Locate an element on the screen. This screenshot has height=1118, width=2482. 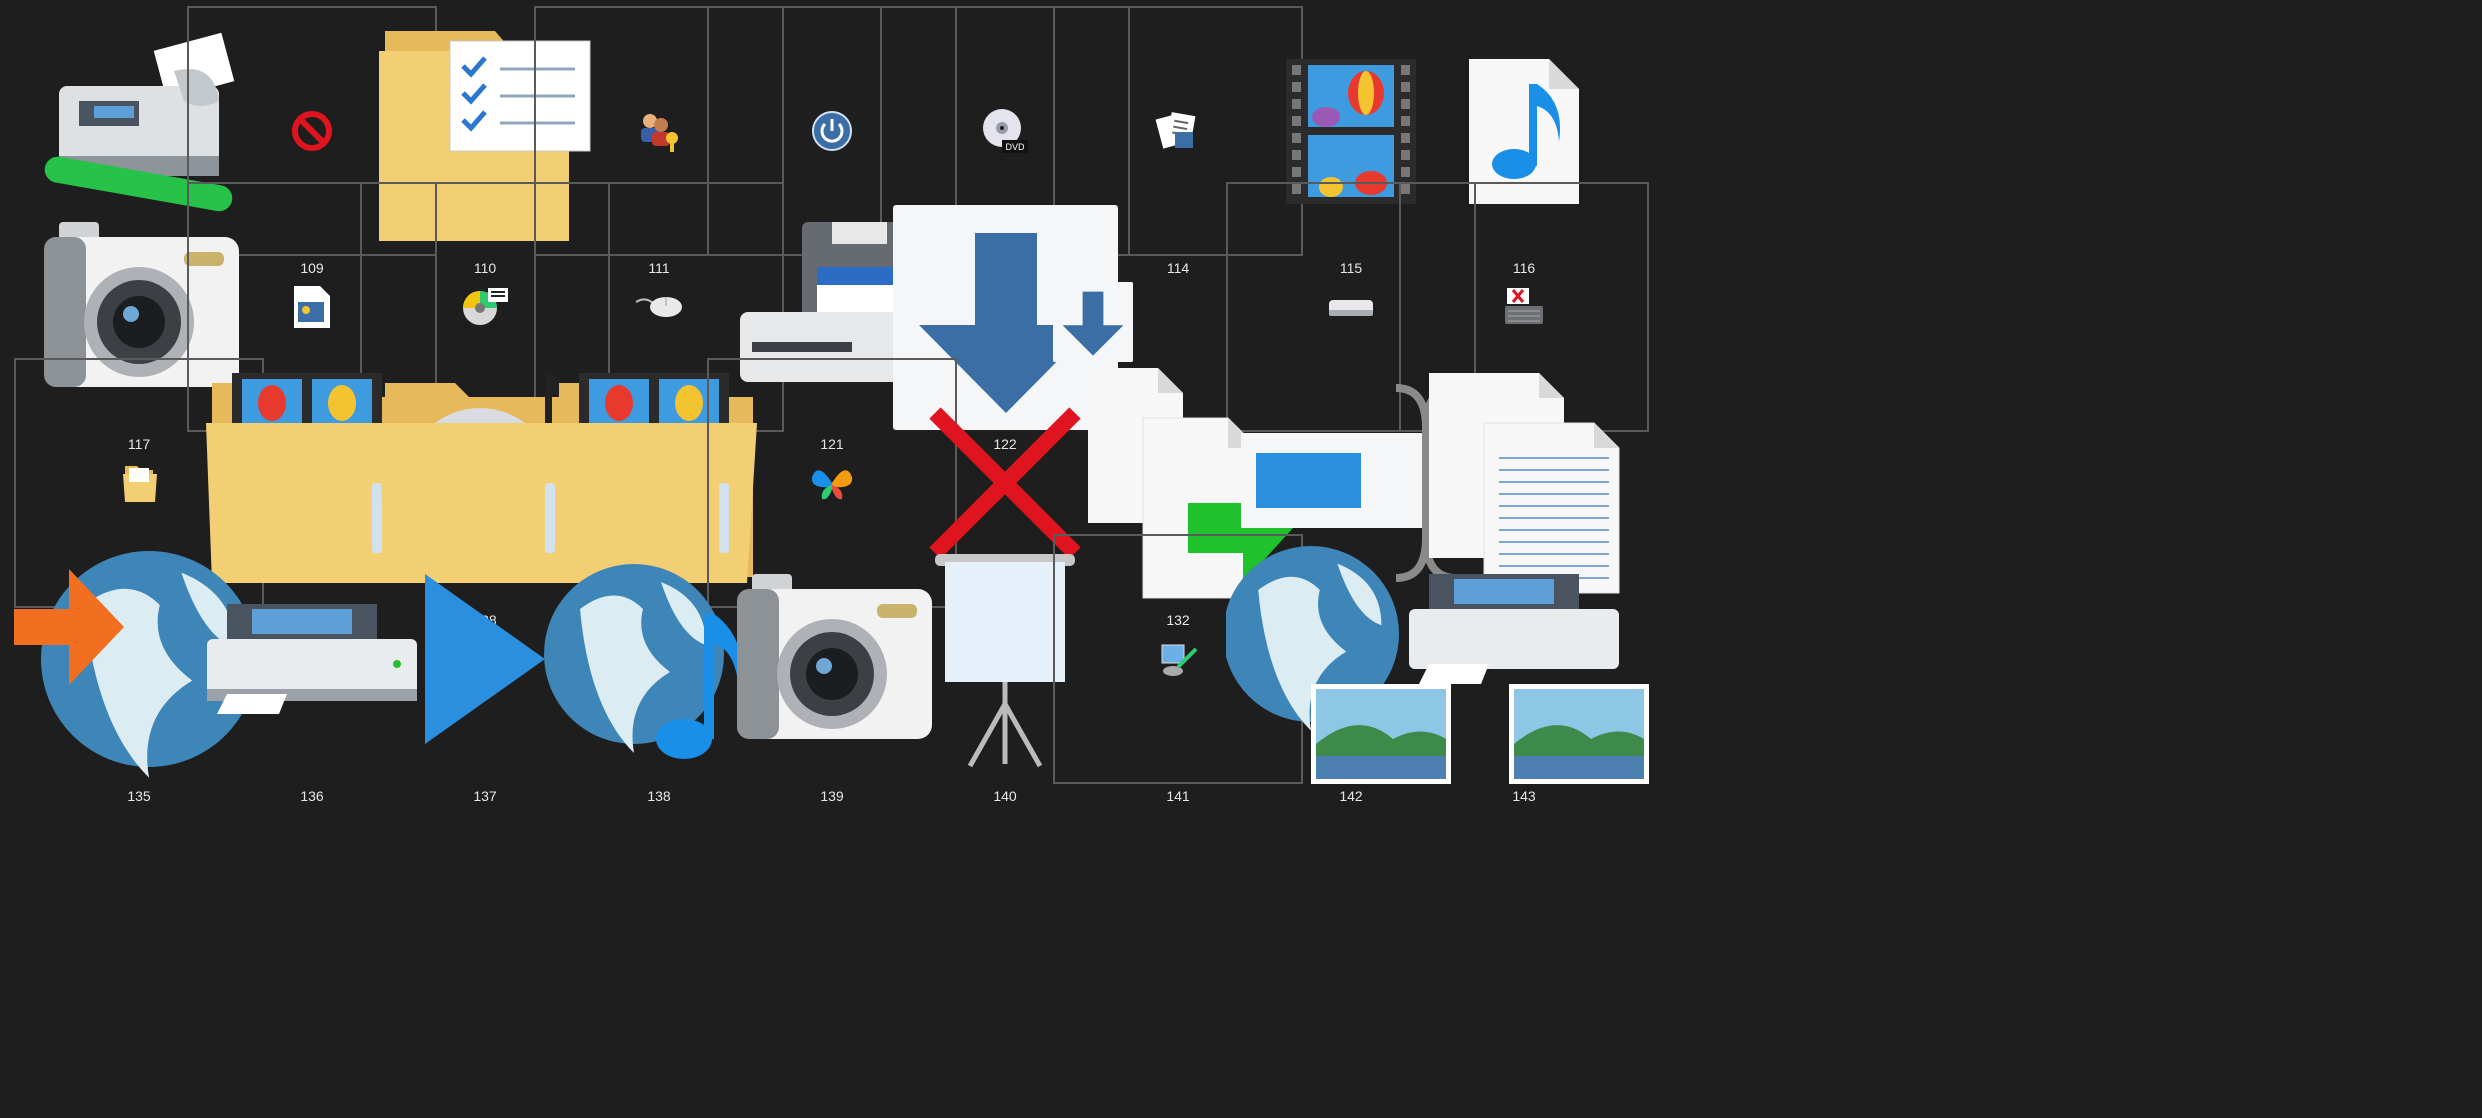
printer-picture-icon is located at coordinates (1524, 659).